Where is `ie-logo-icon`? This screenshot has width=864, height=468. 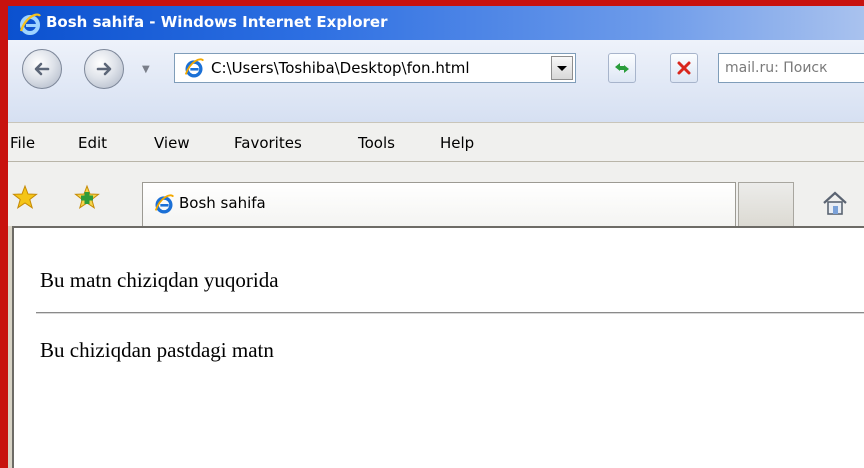
ie-logo-icon is located at coordinates (30, 24).